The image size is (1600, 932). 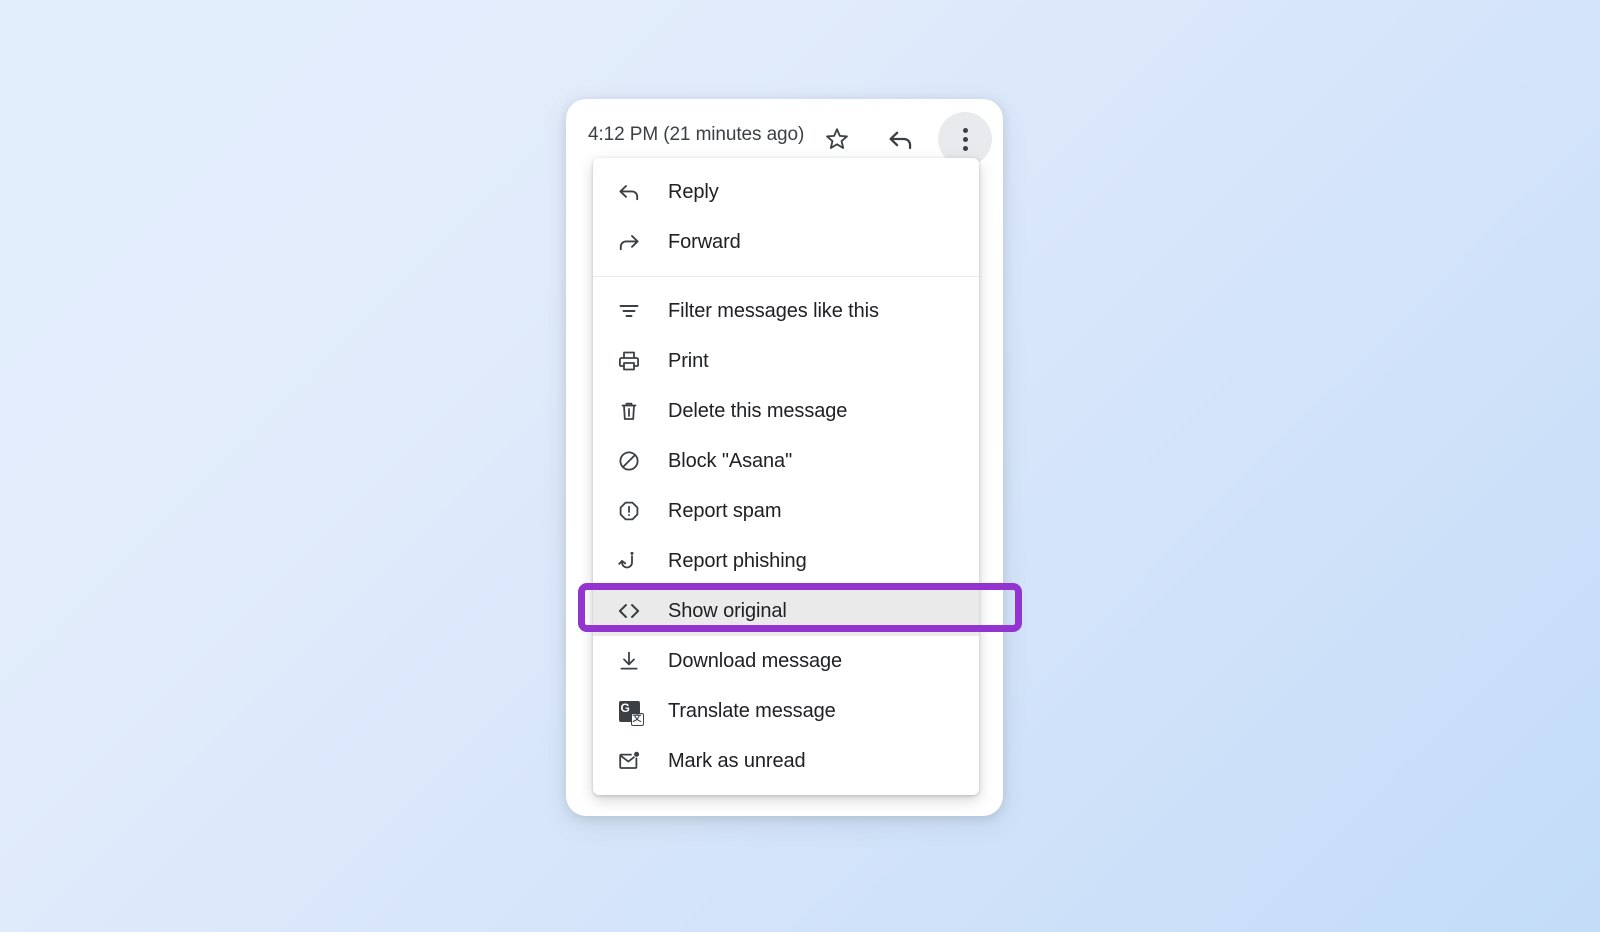 What do you see at coordinates (786, 192) in the screenshot?
I see `menu-item-reply: Reply` at bounding box center [786, 192].